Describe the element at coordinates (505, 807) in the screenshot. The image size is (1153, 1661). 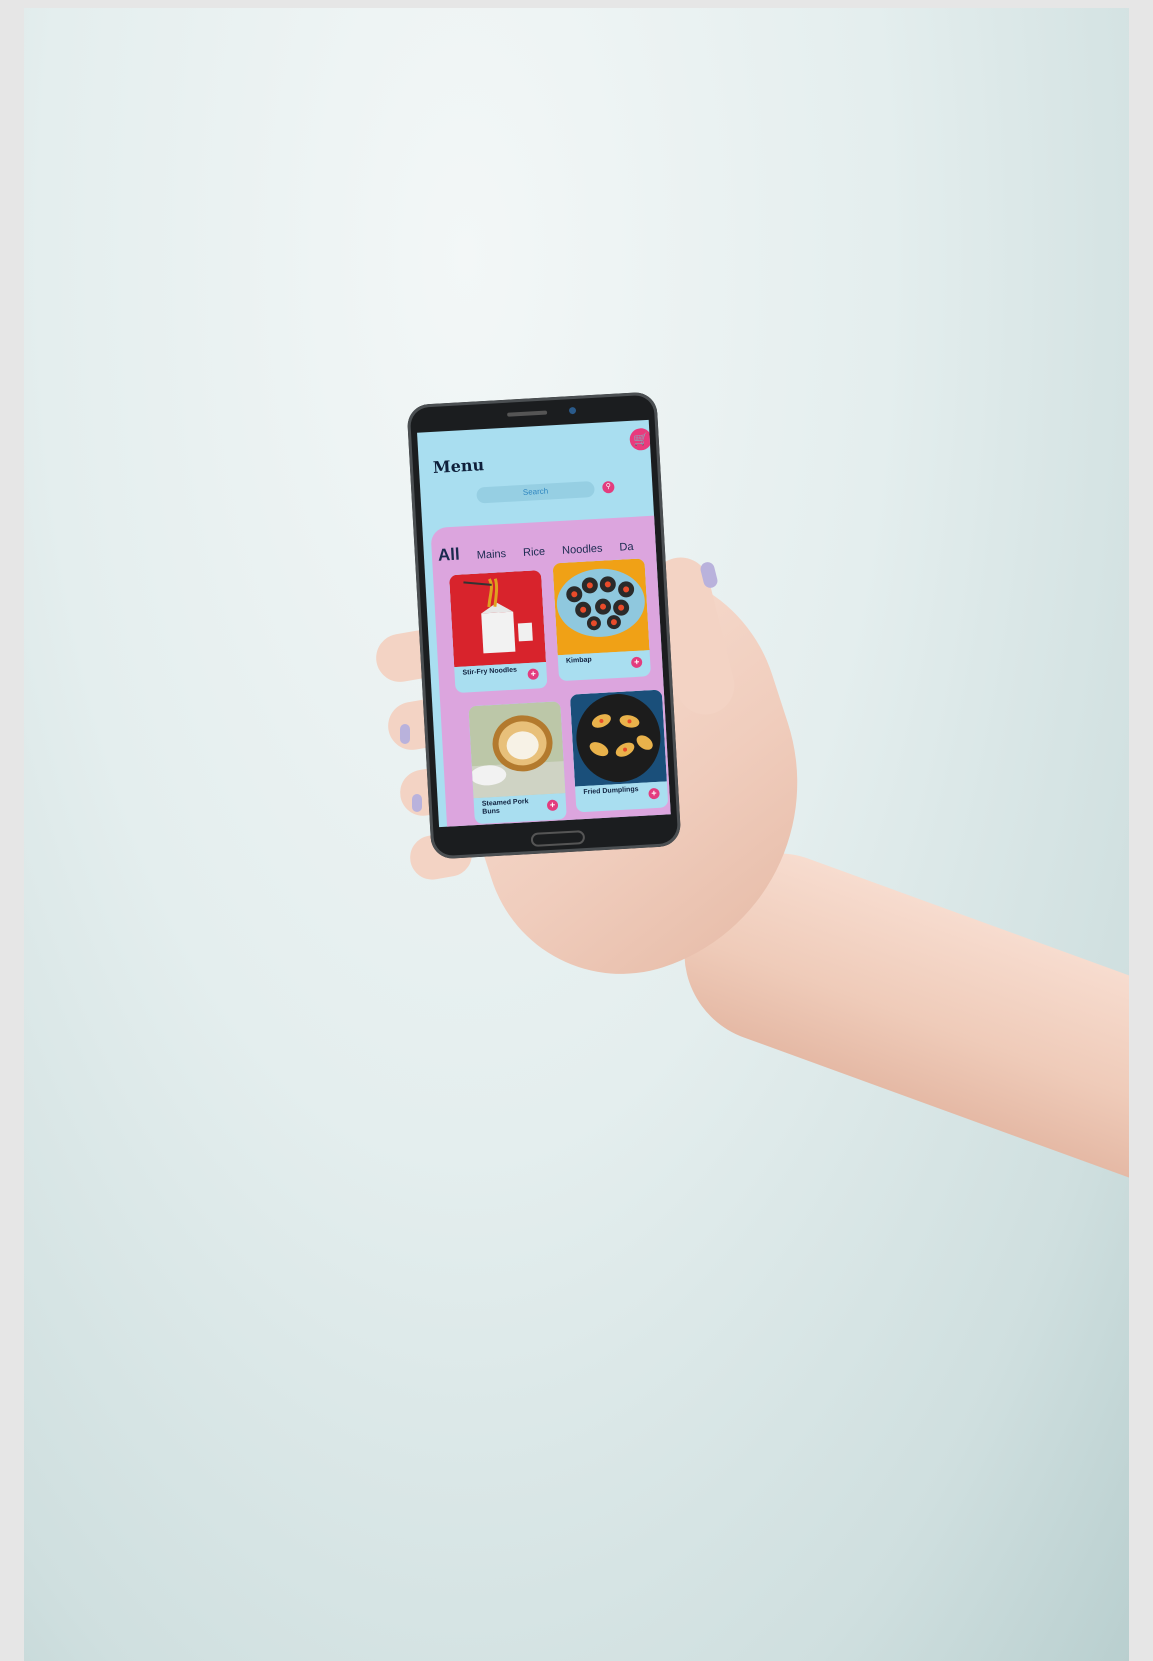
I see `menu-item-name: Steamed Pork Buns` at that location.